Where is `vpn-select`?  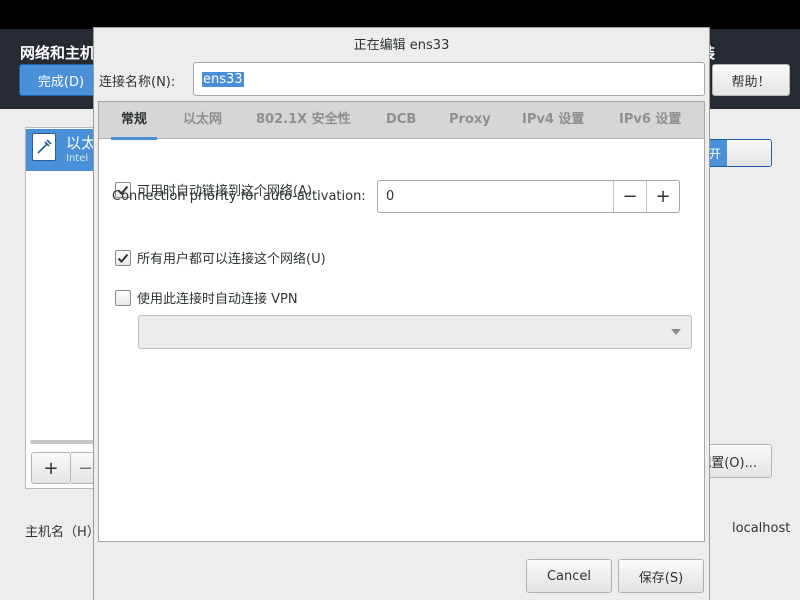 vpn-select is located at coordinates (415, 332).